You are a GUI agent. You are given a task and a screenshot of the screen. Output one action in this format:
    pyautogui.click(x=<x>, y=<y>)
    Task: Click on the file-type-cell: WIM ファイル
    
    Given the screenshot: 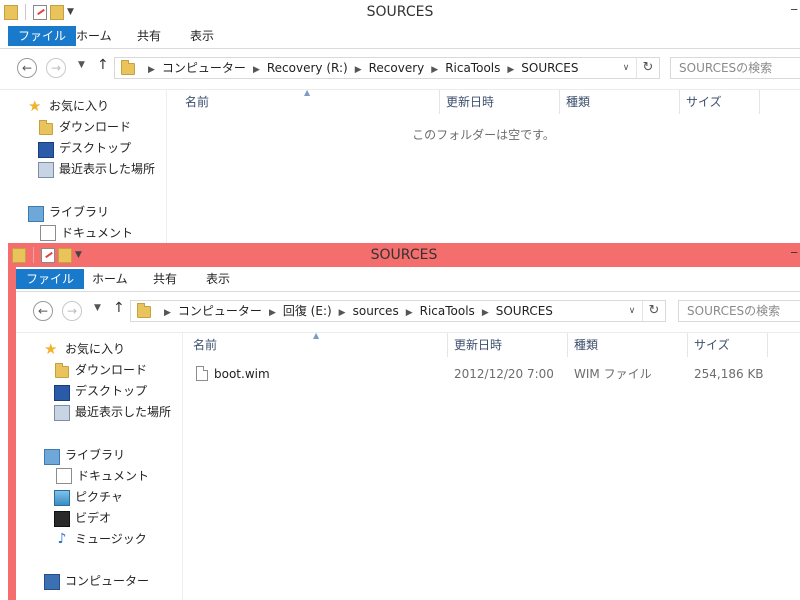 What is the action you would take?
    pyautogui.click(x=613, y=374)
    